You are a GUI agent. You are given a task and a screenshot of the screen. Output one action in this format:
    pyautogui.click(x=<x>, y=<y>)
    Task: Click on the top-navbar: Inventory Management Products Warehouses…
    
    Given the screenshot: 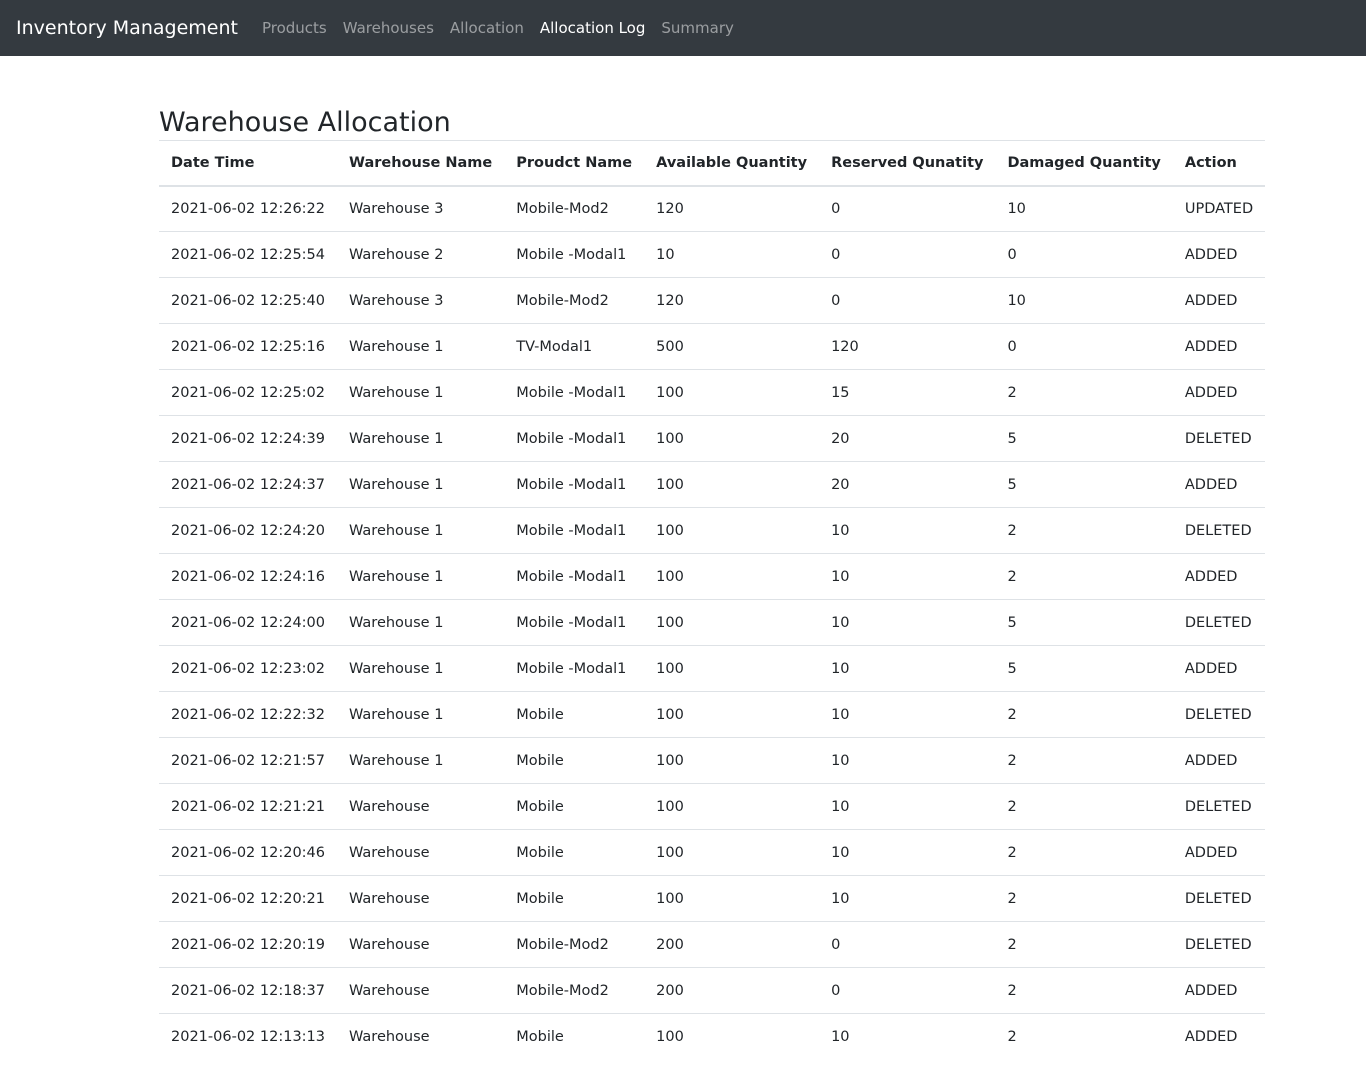 What is the action you would take?
    pyautogui.click(x=683, y=28)
    